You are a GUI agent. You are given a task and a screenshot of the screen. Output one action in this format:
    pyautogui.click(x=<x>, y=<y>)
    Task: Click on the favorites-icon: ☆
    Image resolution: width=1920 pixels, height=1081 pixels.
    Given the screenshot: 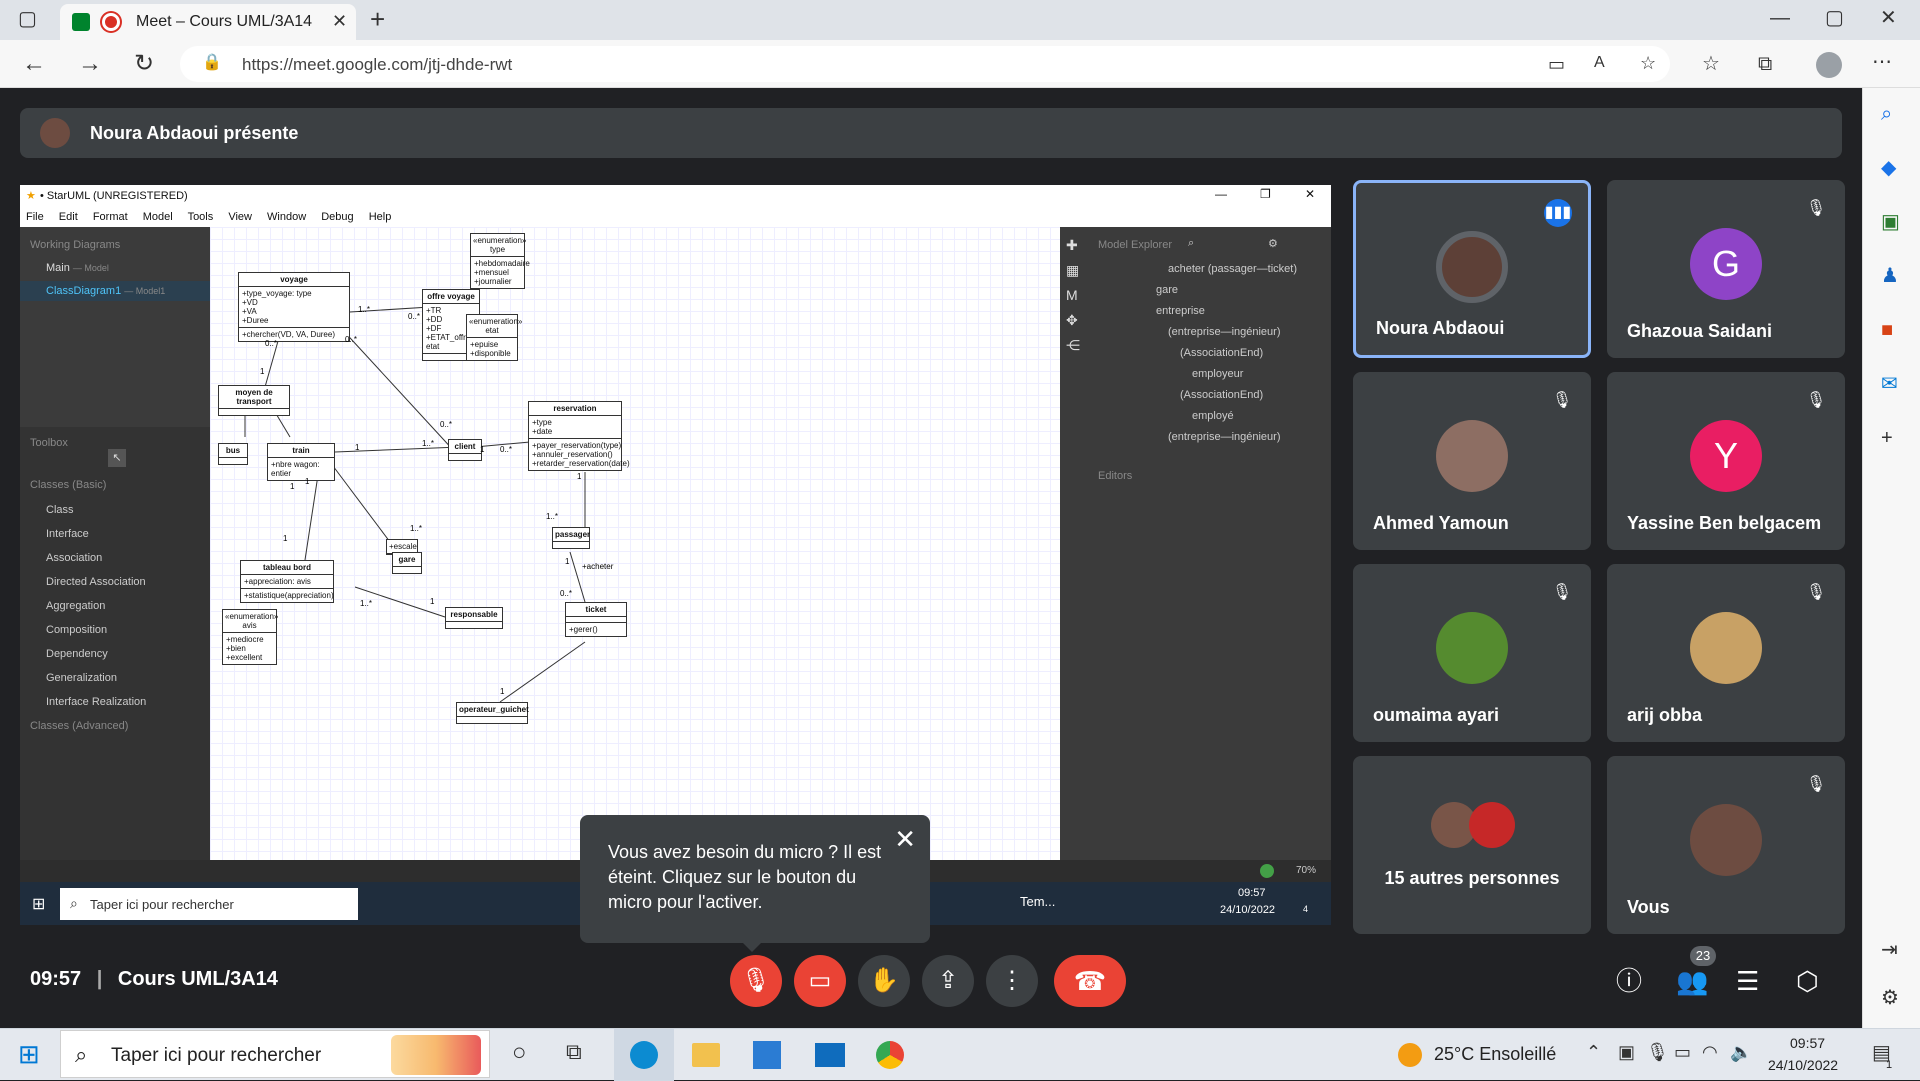 What is the action you would take?
    pyautogui.click(x=1711, y=64)
    